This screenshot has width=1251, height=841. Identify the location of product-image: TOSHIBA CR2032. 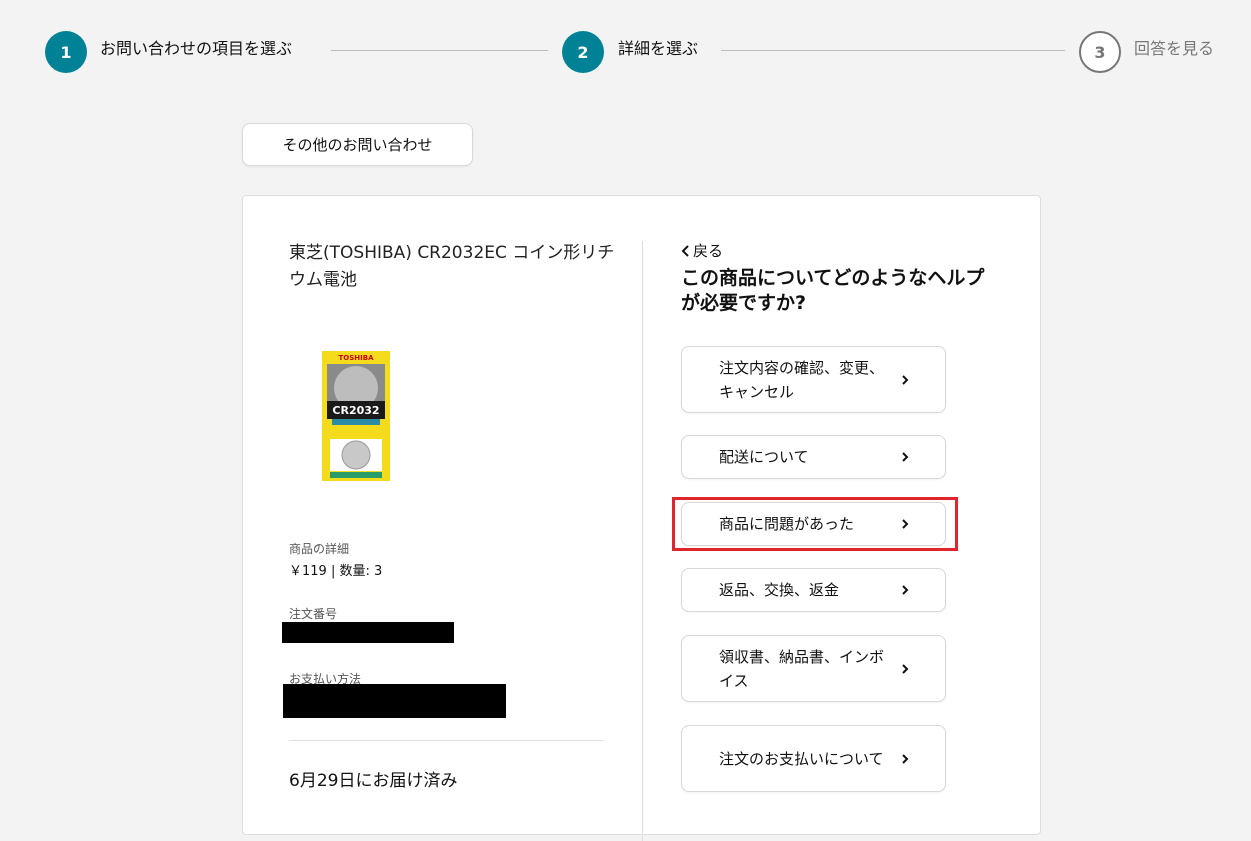
(356, 416).